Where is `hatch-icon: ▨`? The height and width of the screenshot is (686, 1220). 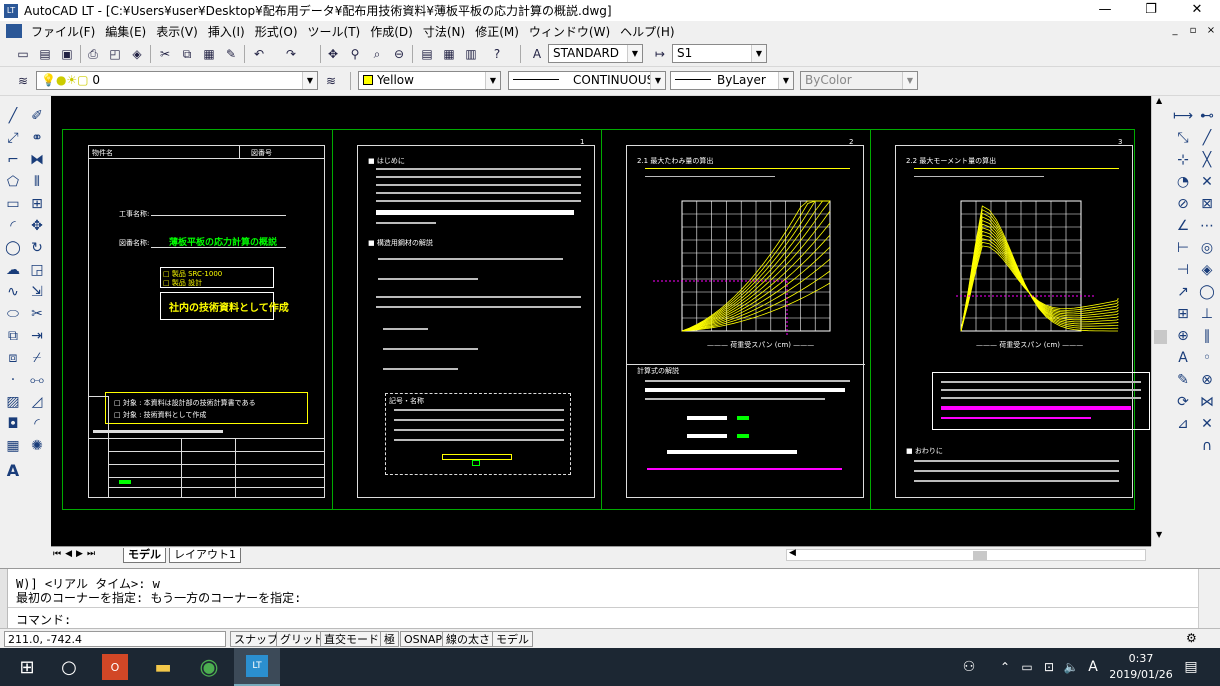
hatch-icon: ▨ is located at coordinates (13, 402).